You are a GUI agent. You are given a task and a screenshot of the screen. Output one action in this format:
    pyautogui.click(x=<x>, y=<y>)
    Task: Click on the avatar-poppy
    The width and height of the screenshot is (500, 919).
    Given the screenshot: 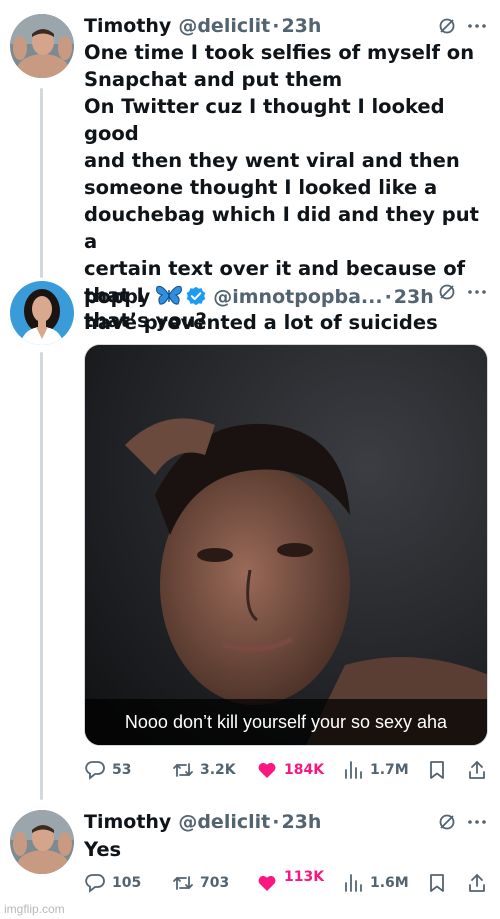 What is the action you would take?
    pyautogui.click(x=42, y=313)
    